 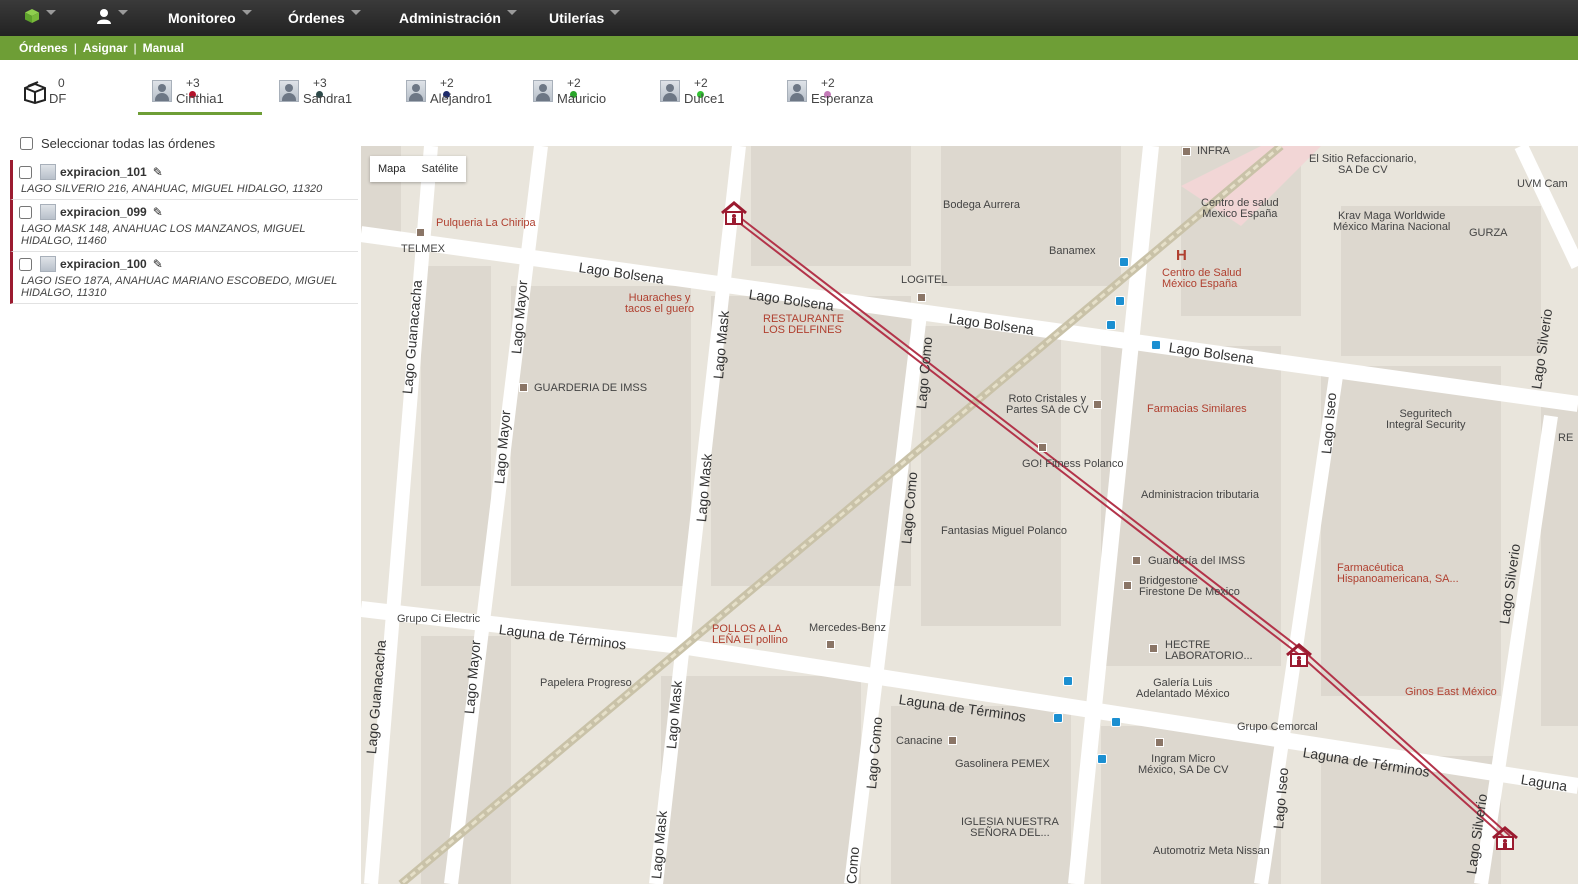 What do you see at coordinates (1183, 688) in the screenshot?
I see `poi-label: Galería Luis Adelantado México` at bounding box center [1183, 688].